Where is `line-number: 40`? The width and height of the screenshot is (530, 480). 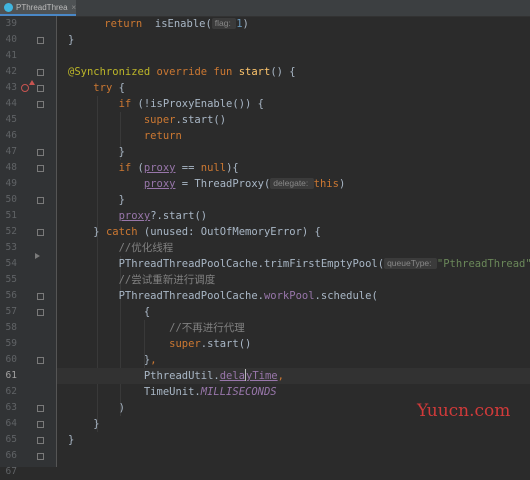 line-number: 40 is located at coordinates (8, 40).